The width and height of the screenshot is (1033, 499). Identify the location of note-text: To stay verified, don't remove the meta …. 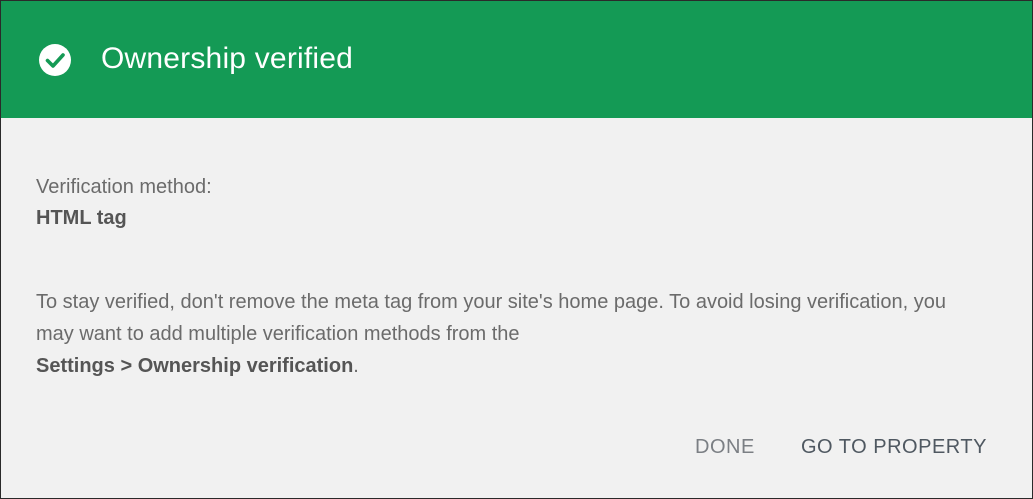
(491, 318).